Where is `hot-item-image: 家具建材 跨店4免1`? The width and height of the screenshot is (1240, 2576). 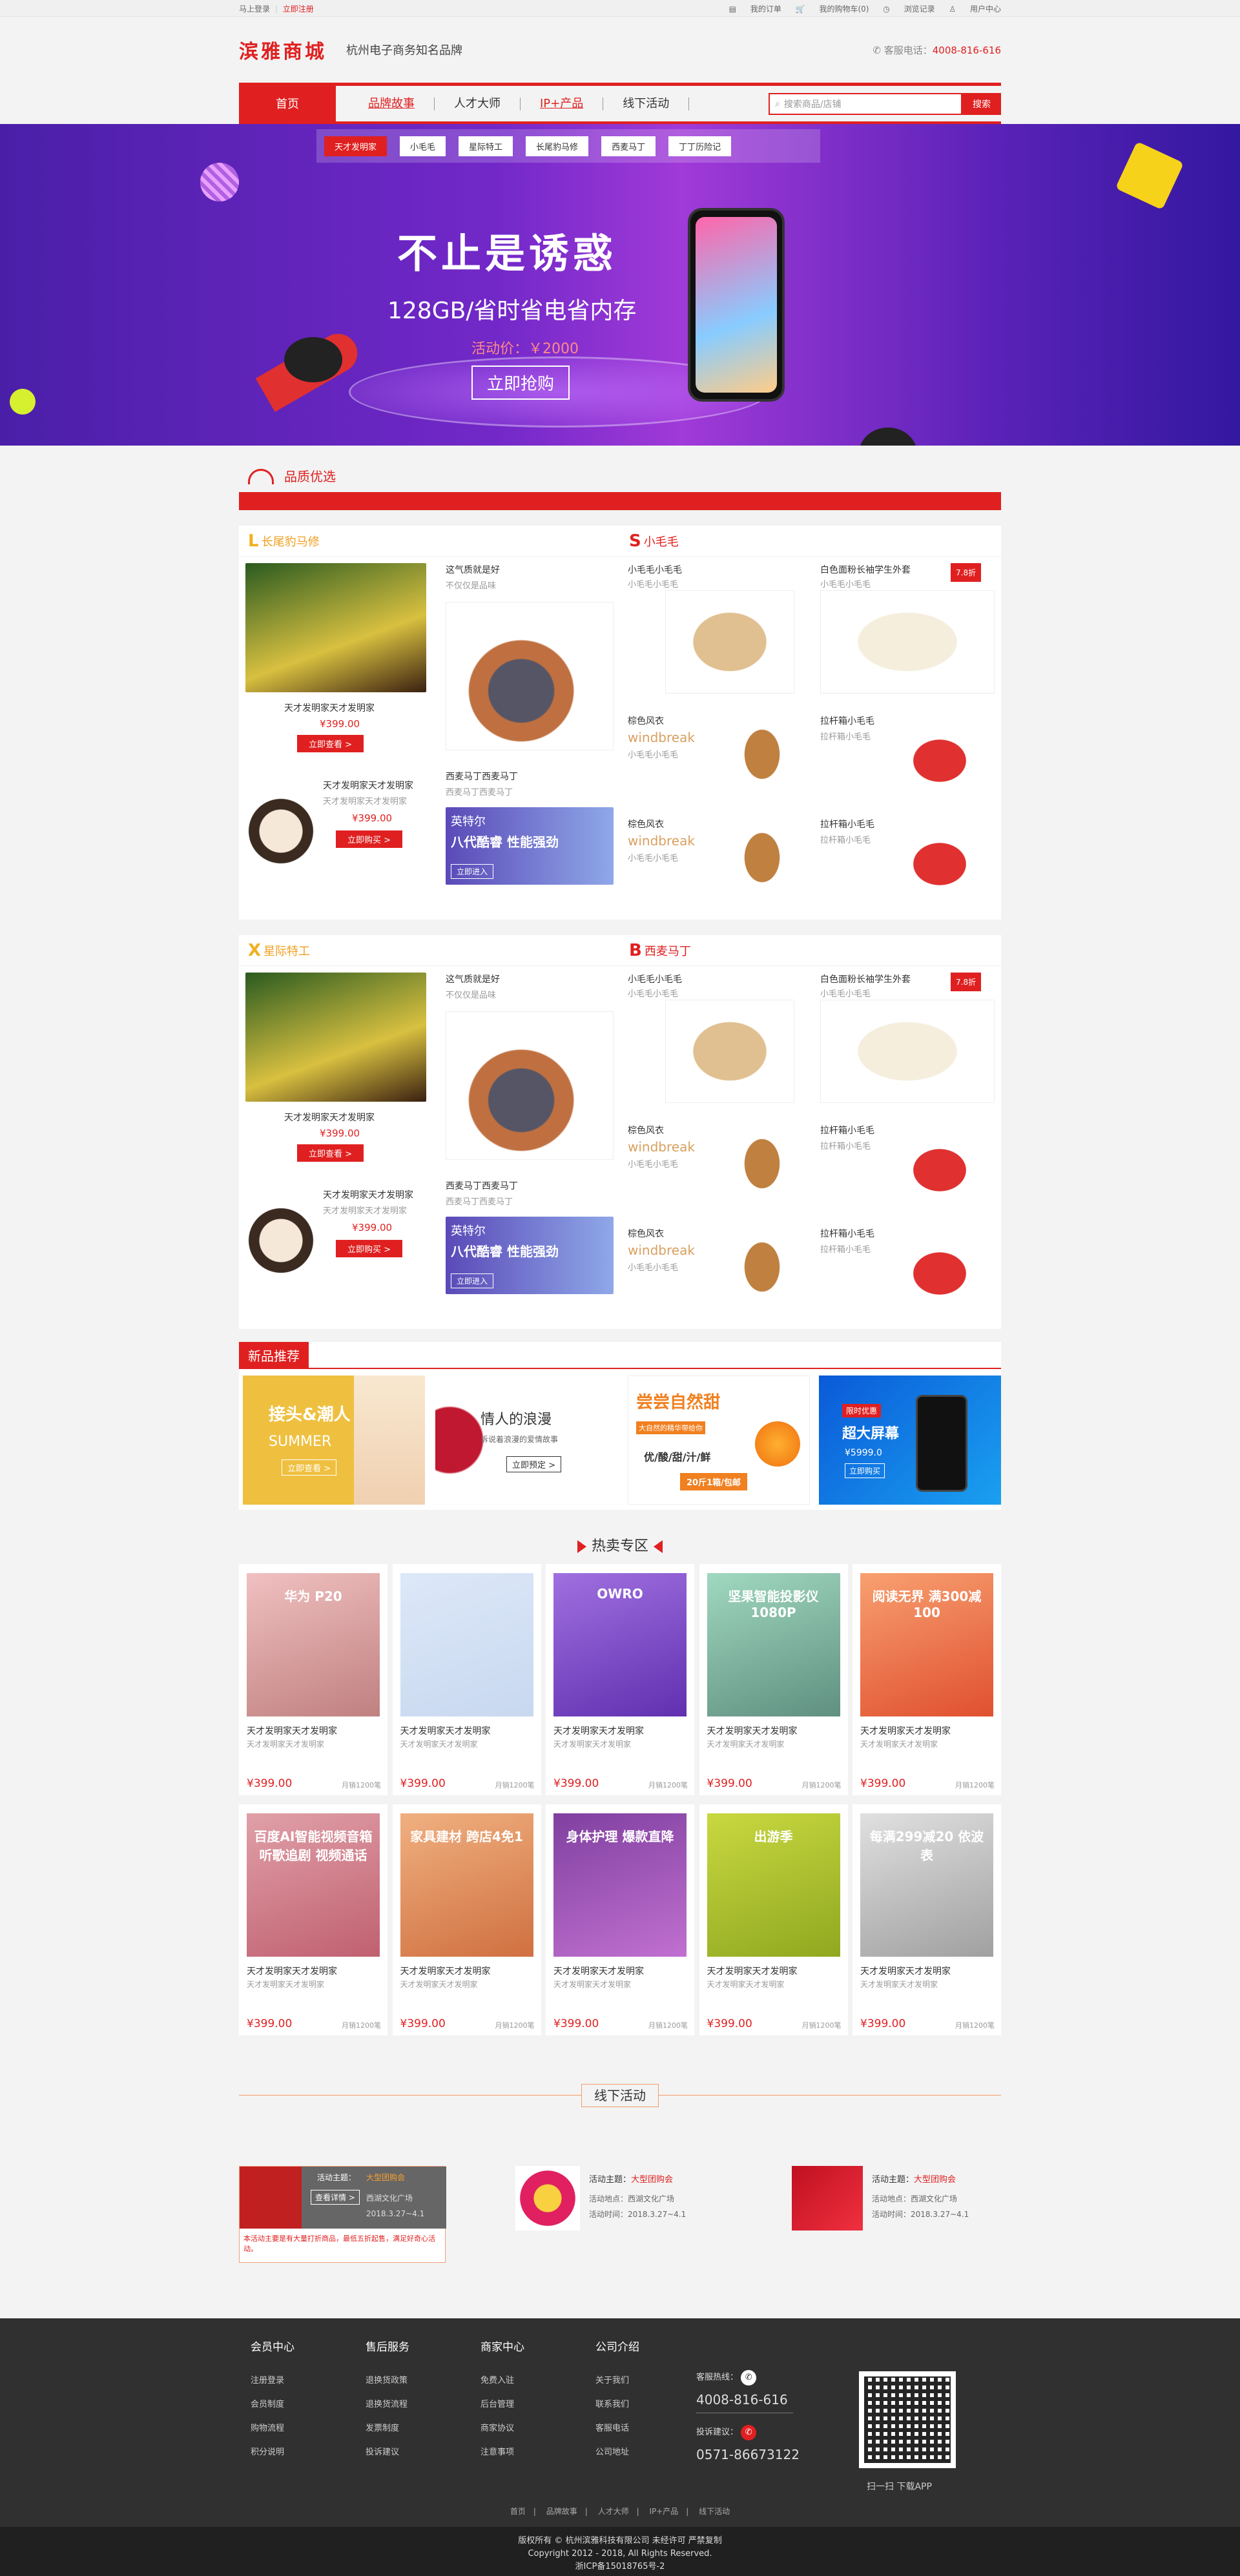
hot-item-image: 家具建材 跨店4免1 is located at coordinates (466, 1885).